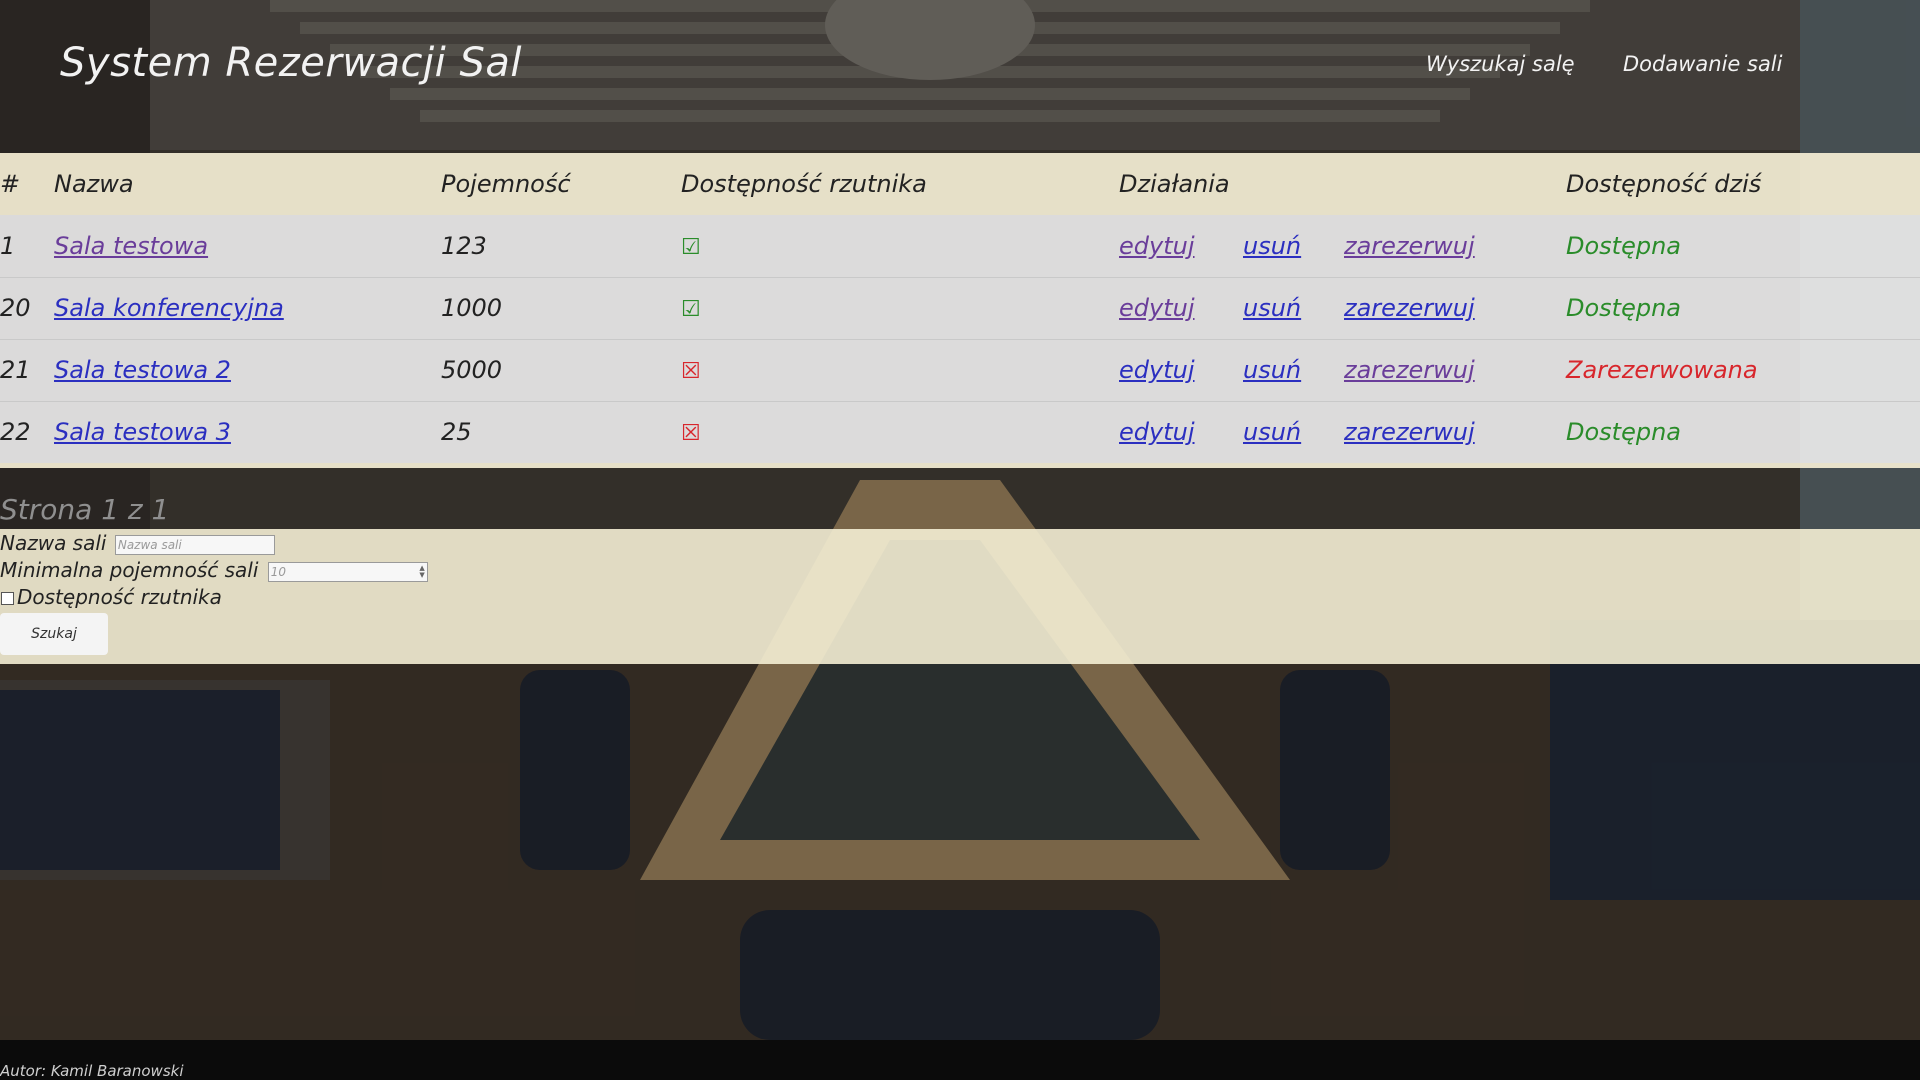 This screenshot has height=1080, width=1920. What do you see at coordinates (347, 571) in the screenshot?
I see `capacity-input: 10 ▲ ▼` at bounding box center [347, 571].